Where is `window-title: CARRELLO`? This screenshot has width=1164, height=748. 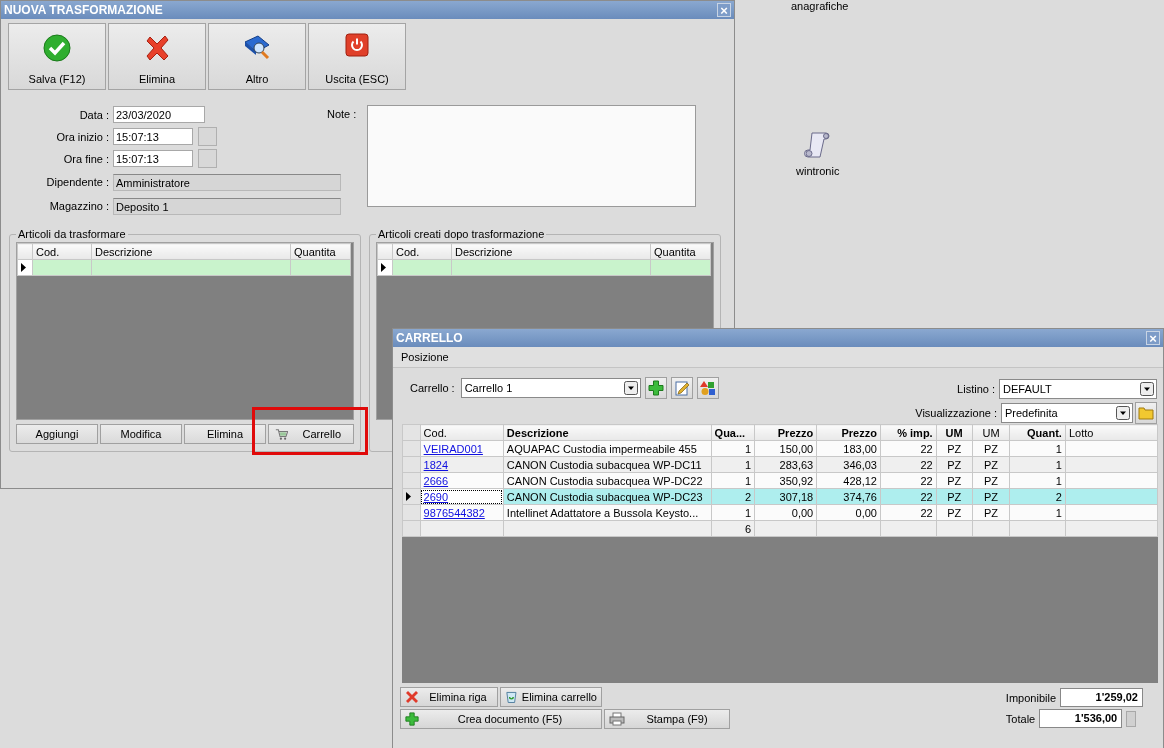 window-title: CARRELLO is located at coordinates (429, 338).